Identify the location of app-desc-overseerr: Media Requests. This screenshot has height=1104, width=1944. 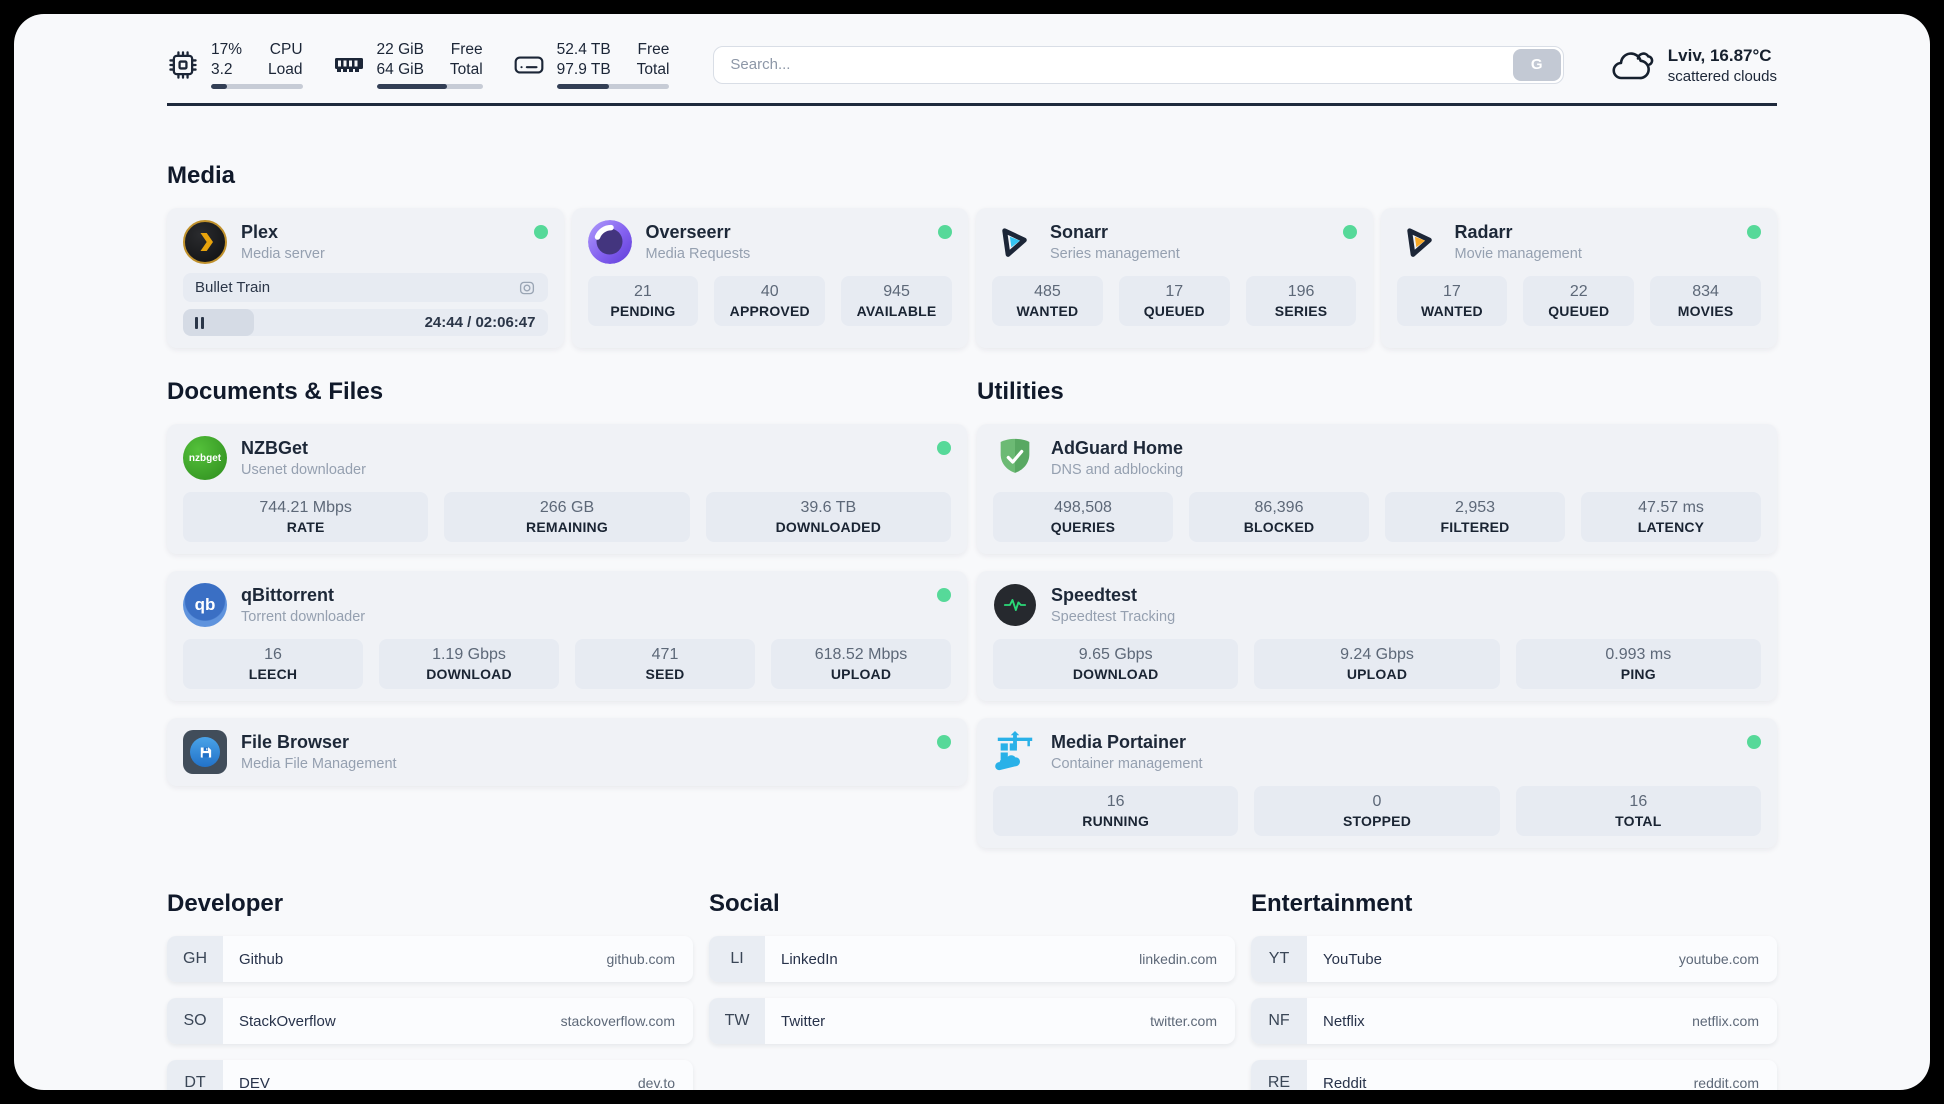
(698, 254).